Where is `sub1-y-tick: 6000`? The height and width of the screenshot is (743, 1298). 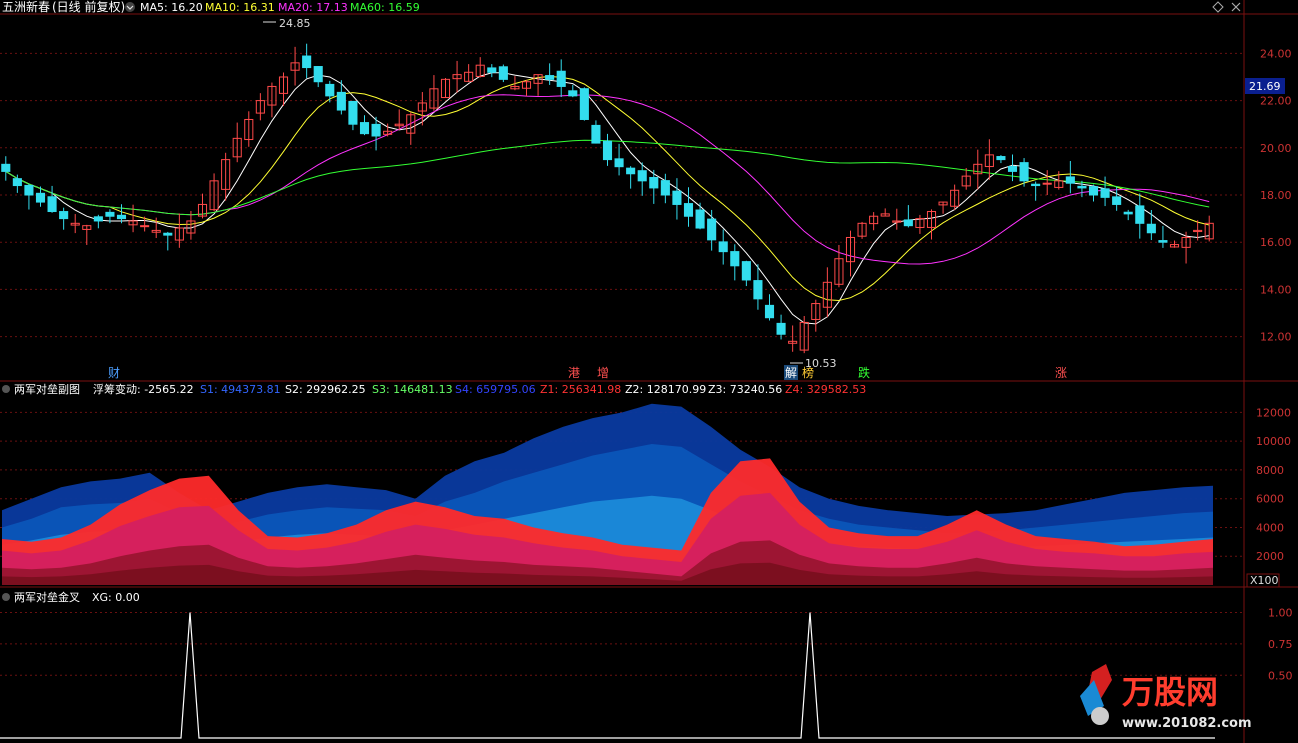 sub1-y-tick: 6000 is located at coordinates (1270, 499).